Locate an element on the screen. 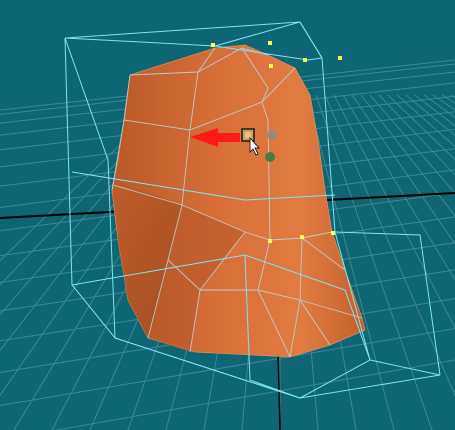 Image resolution: width=455 pixels, height=430 pixels. rotate-handle is located at coordinates (272, 135).